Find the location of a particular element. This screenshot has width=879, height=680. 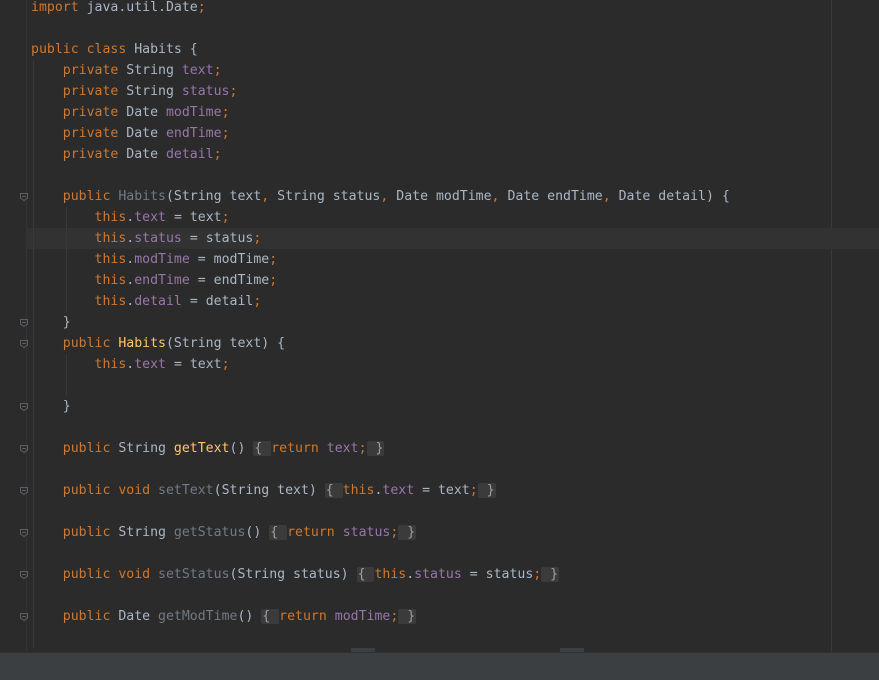

code-token: setStatus is located at coordinates (194, 574).